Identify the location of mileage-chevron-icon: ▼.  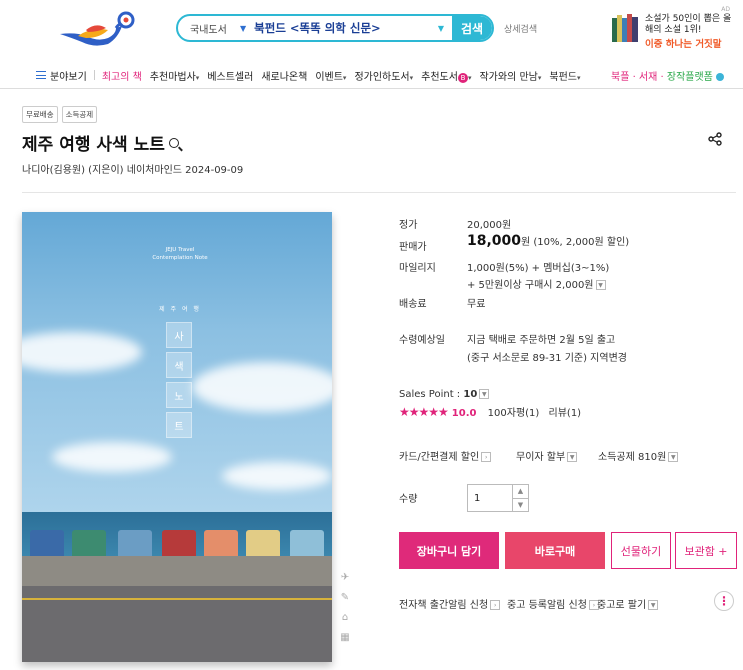
(600, 285).